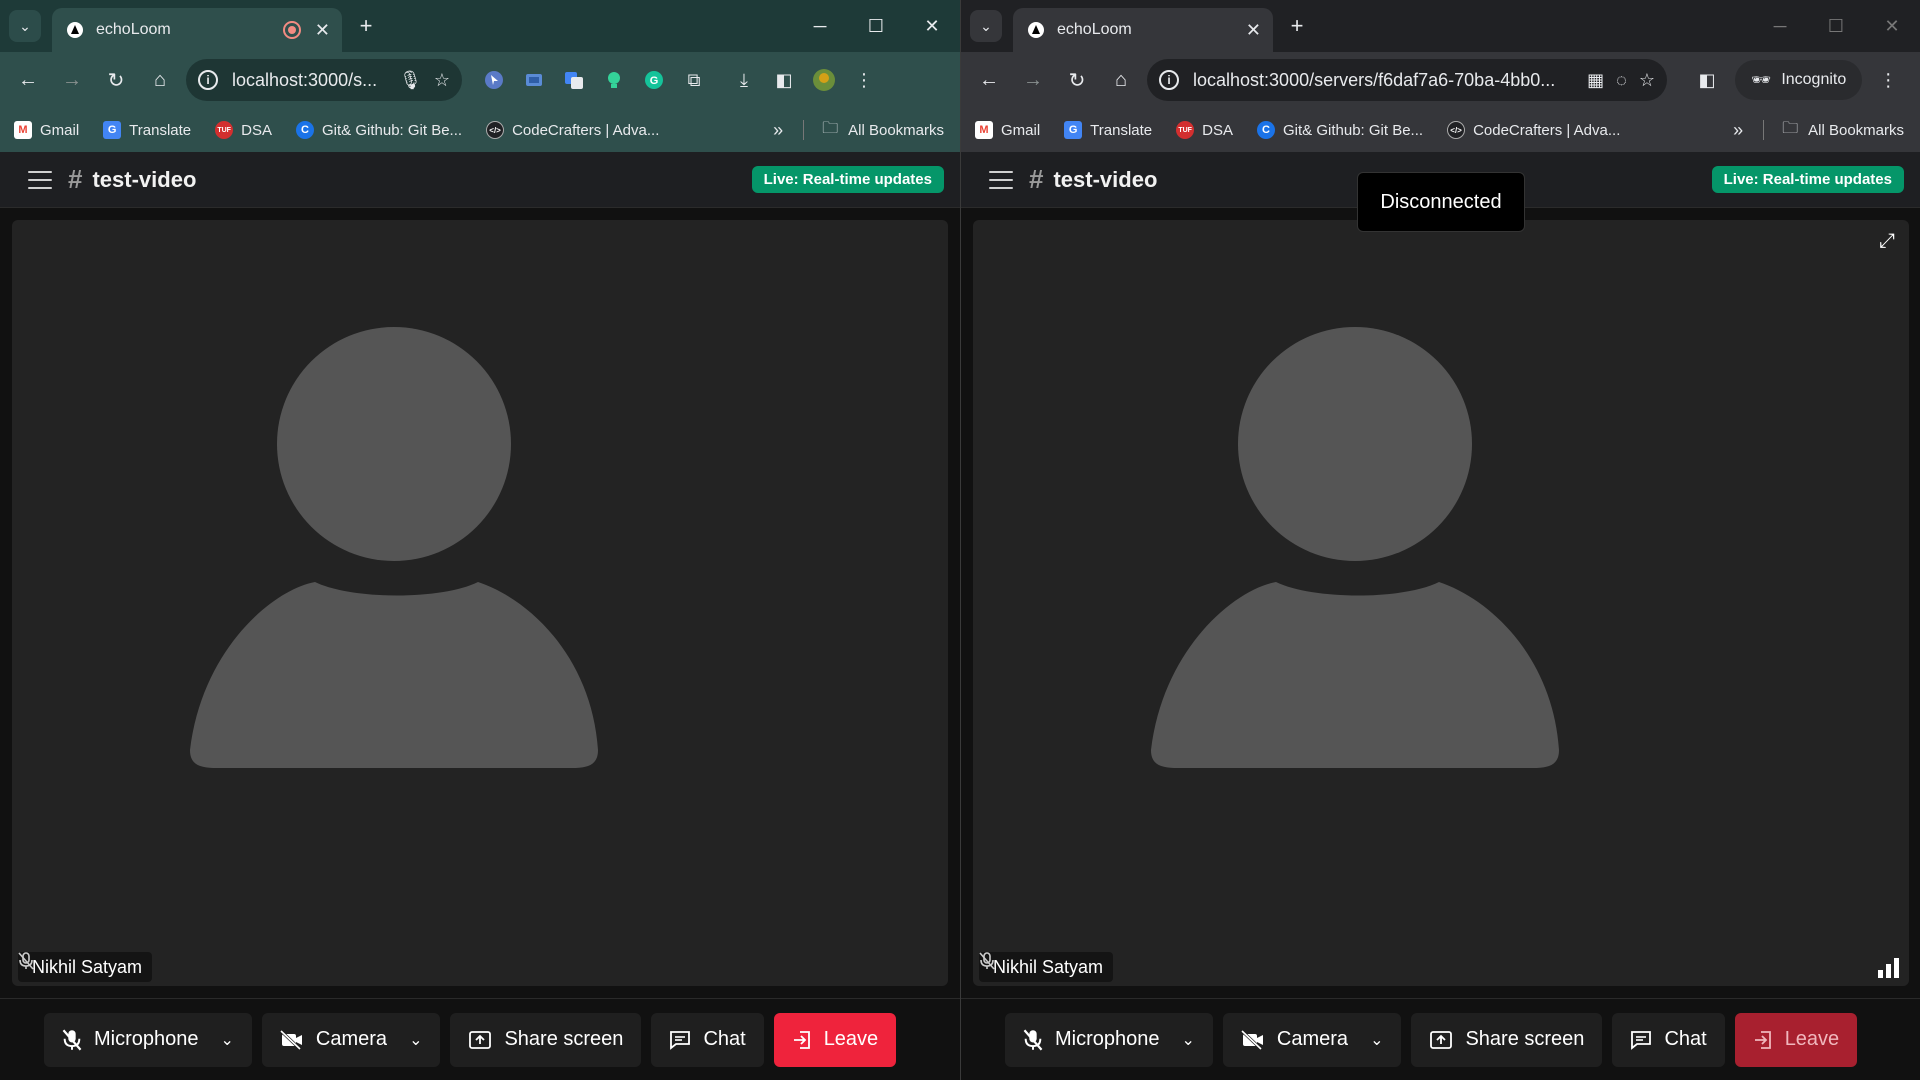 The width and height of the screenshot is (1920, 1080). What do you see at coordinates (744, 80) in the screenshot?
I see `downloads-icon: ⤓` at bounding box center [744, 80].